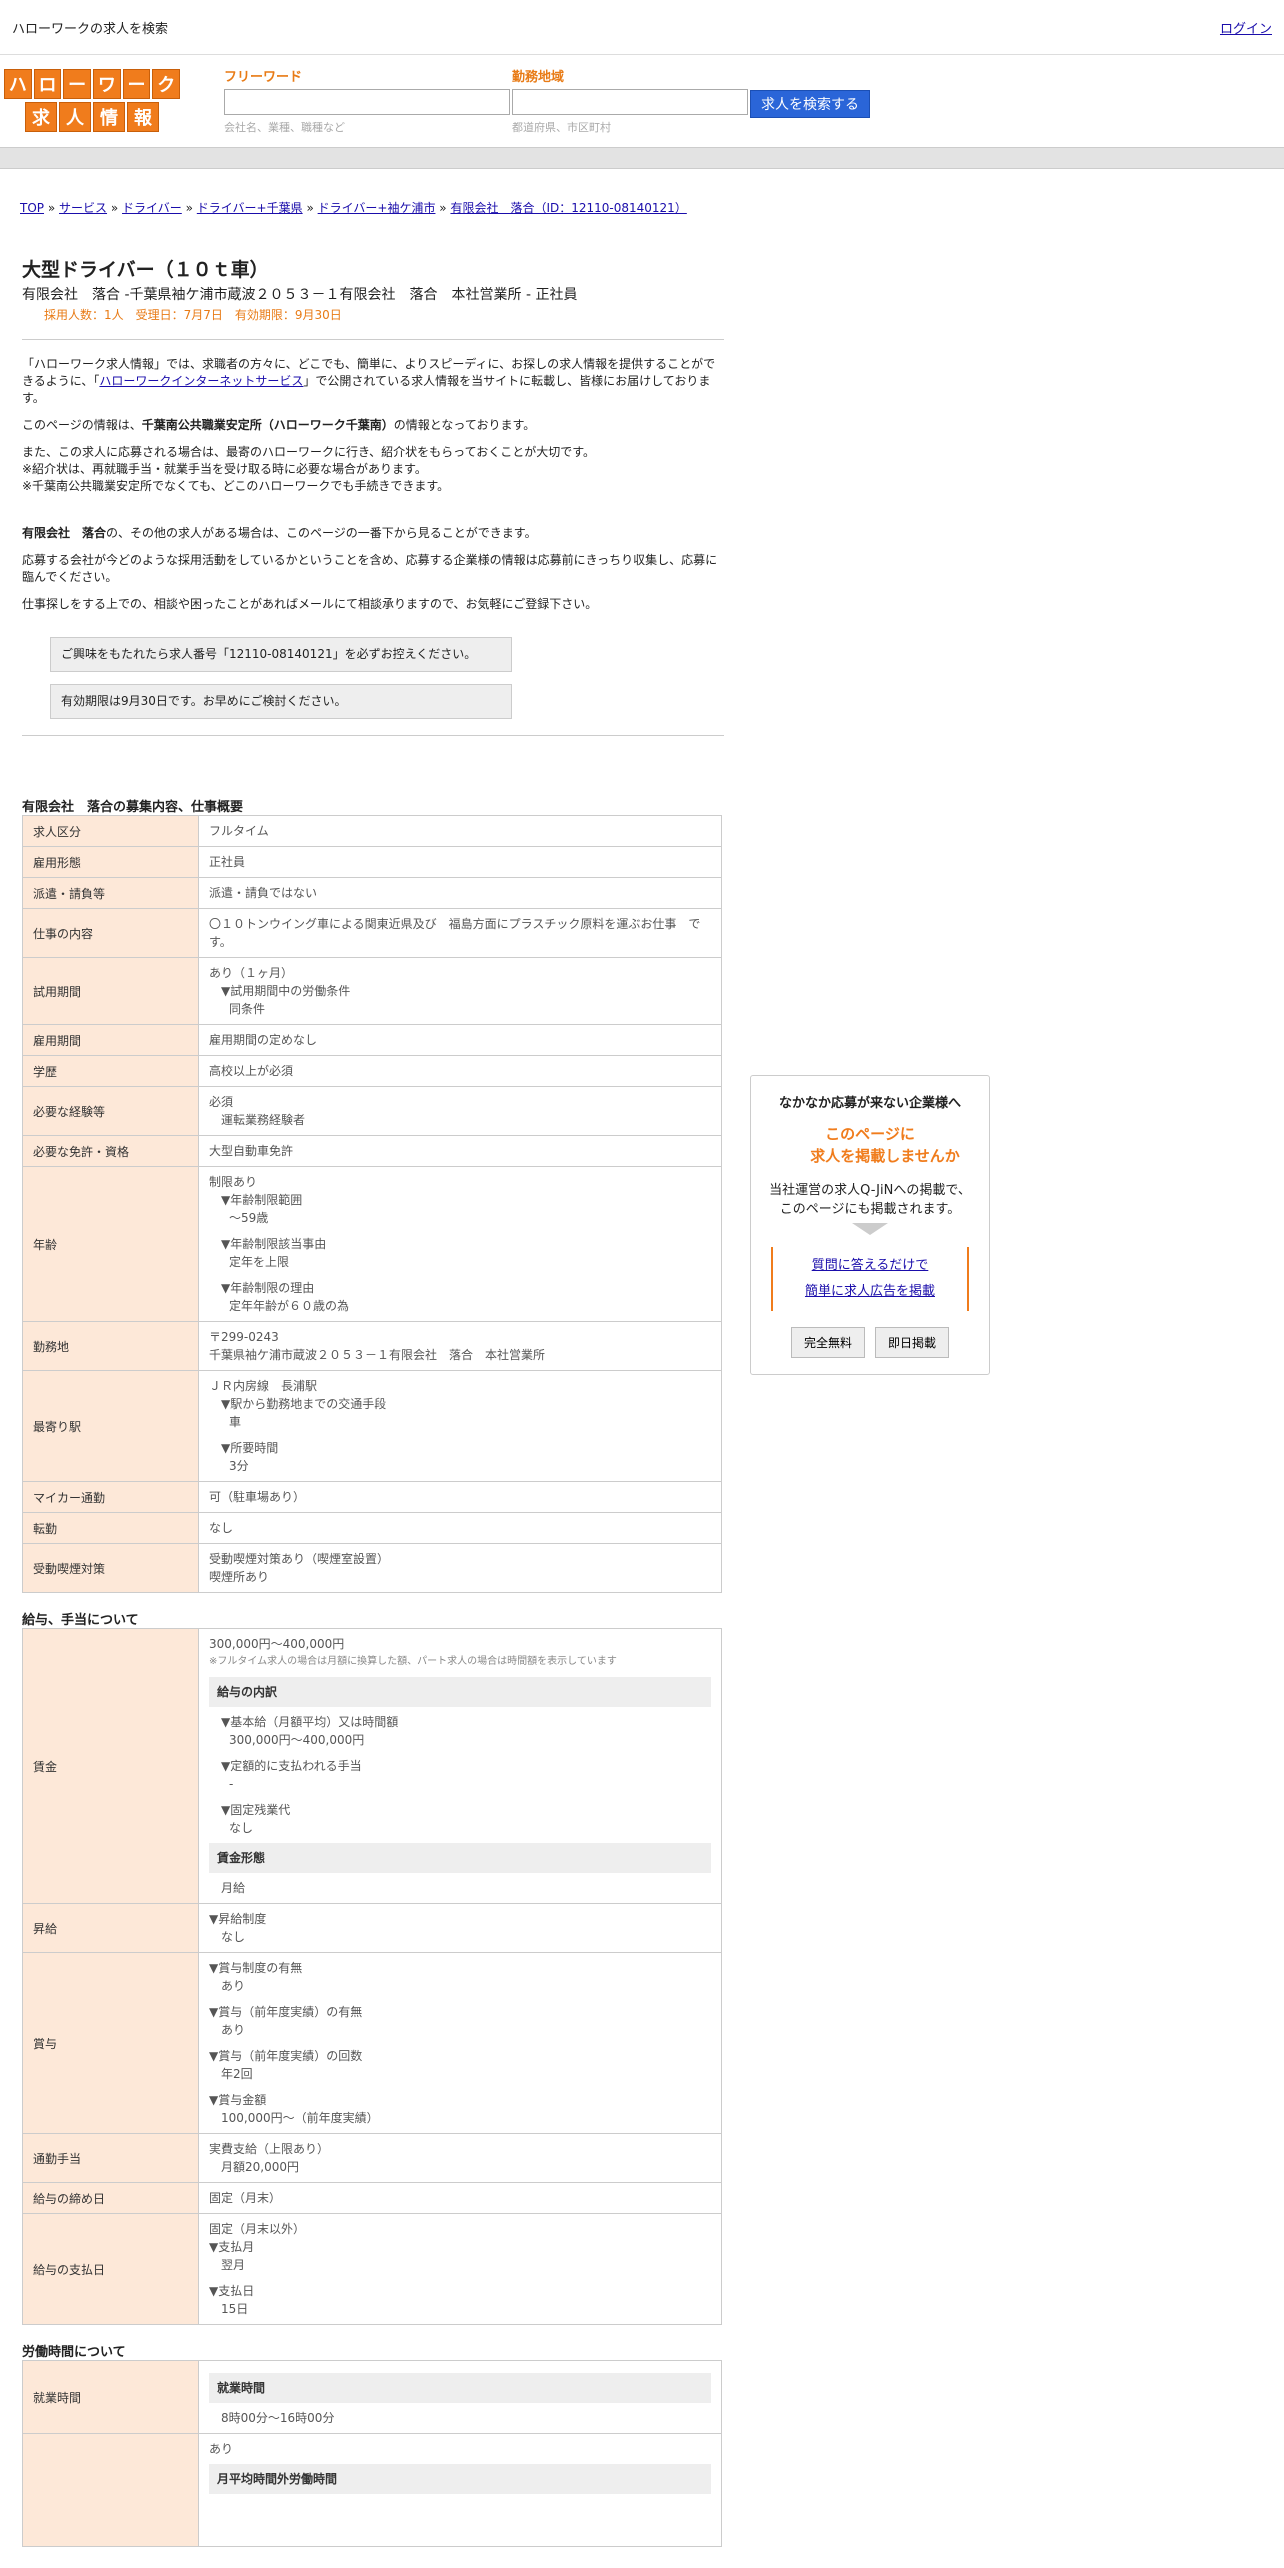  Describe the element at coordinates (372, 2397) in the screenshot. I see `table-row: 就業時間 就業時間 8時00分〜16時00分` at that location.